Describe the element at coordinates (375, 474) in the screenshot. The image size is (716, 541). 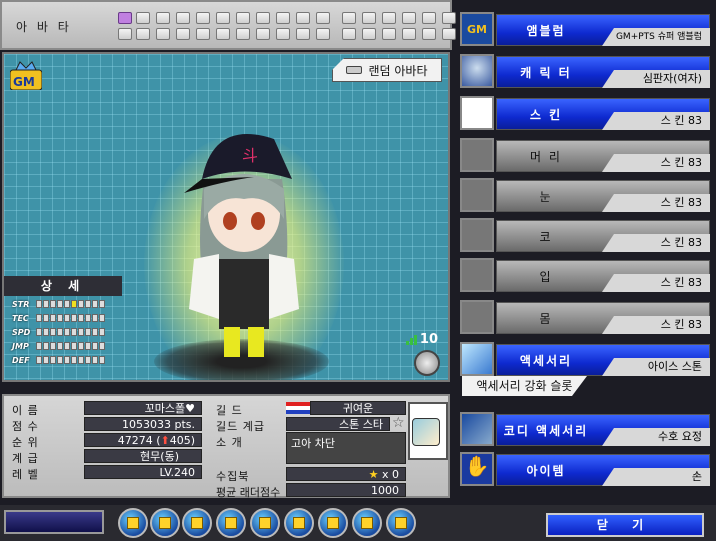
I see `collection-star-icon: ★` at that location.